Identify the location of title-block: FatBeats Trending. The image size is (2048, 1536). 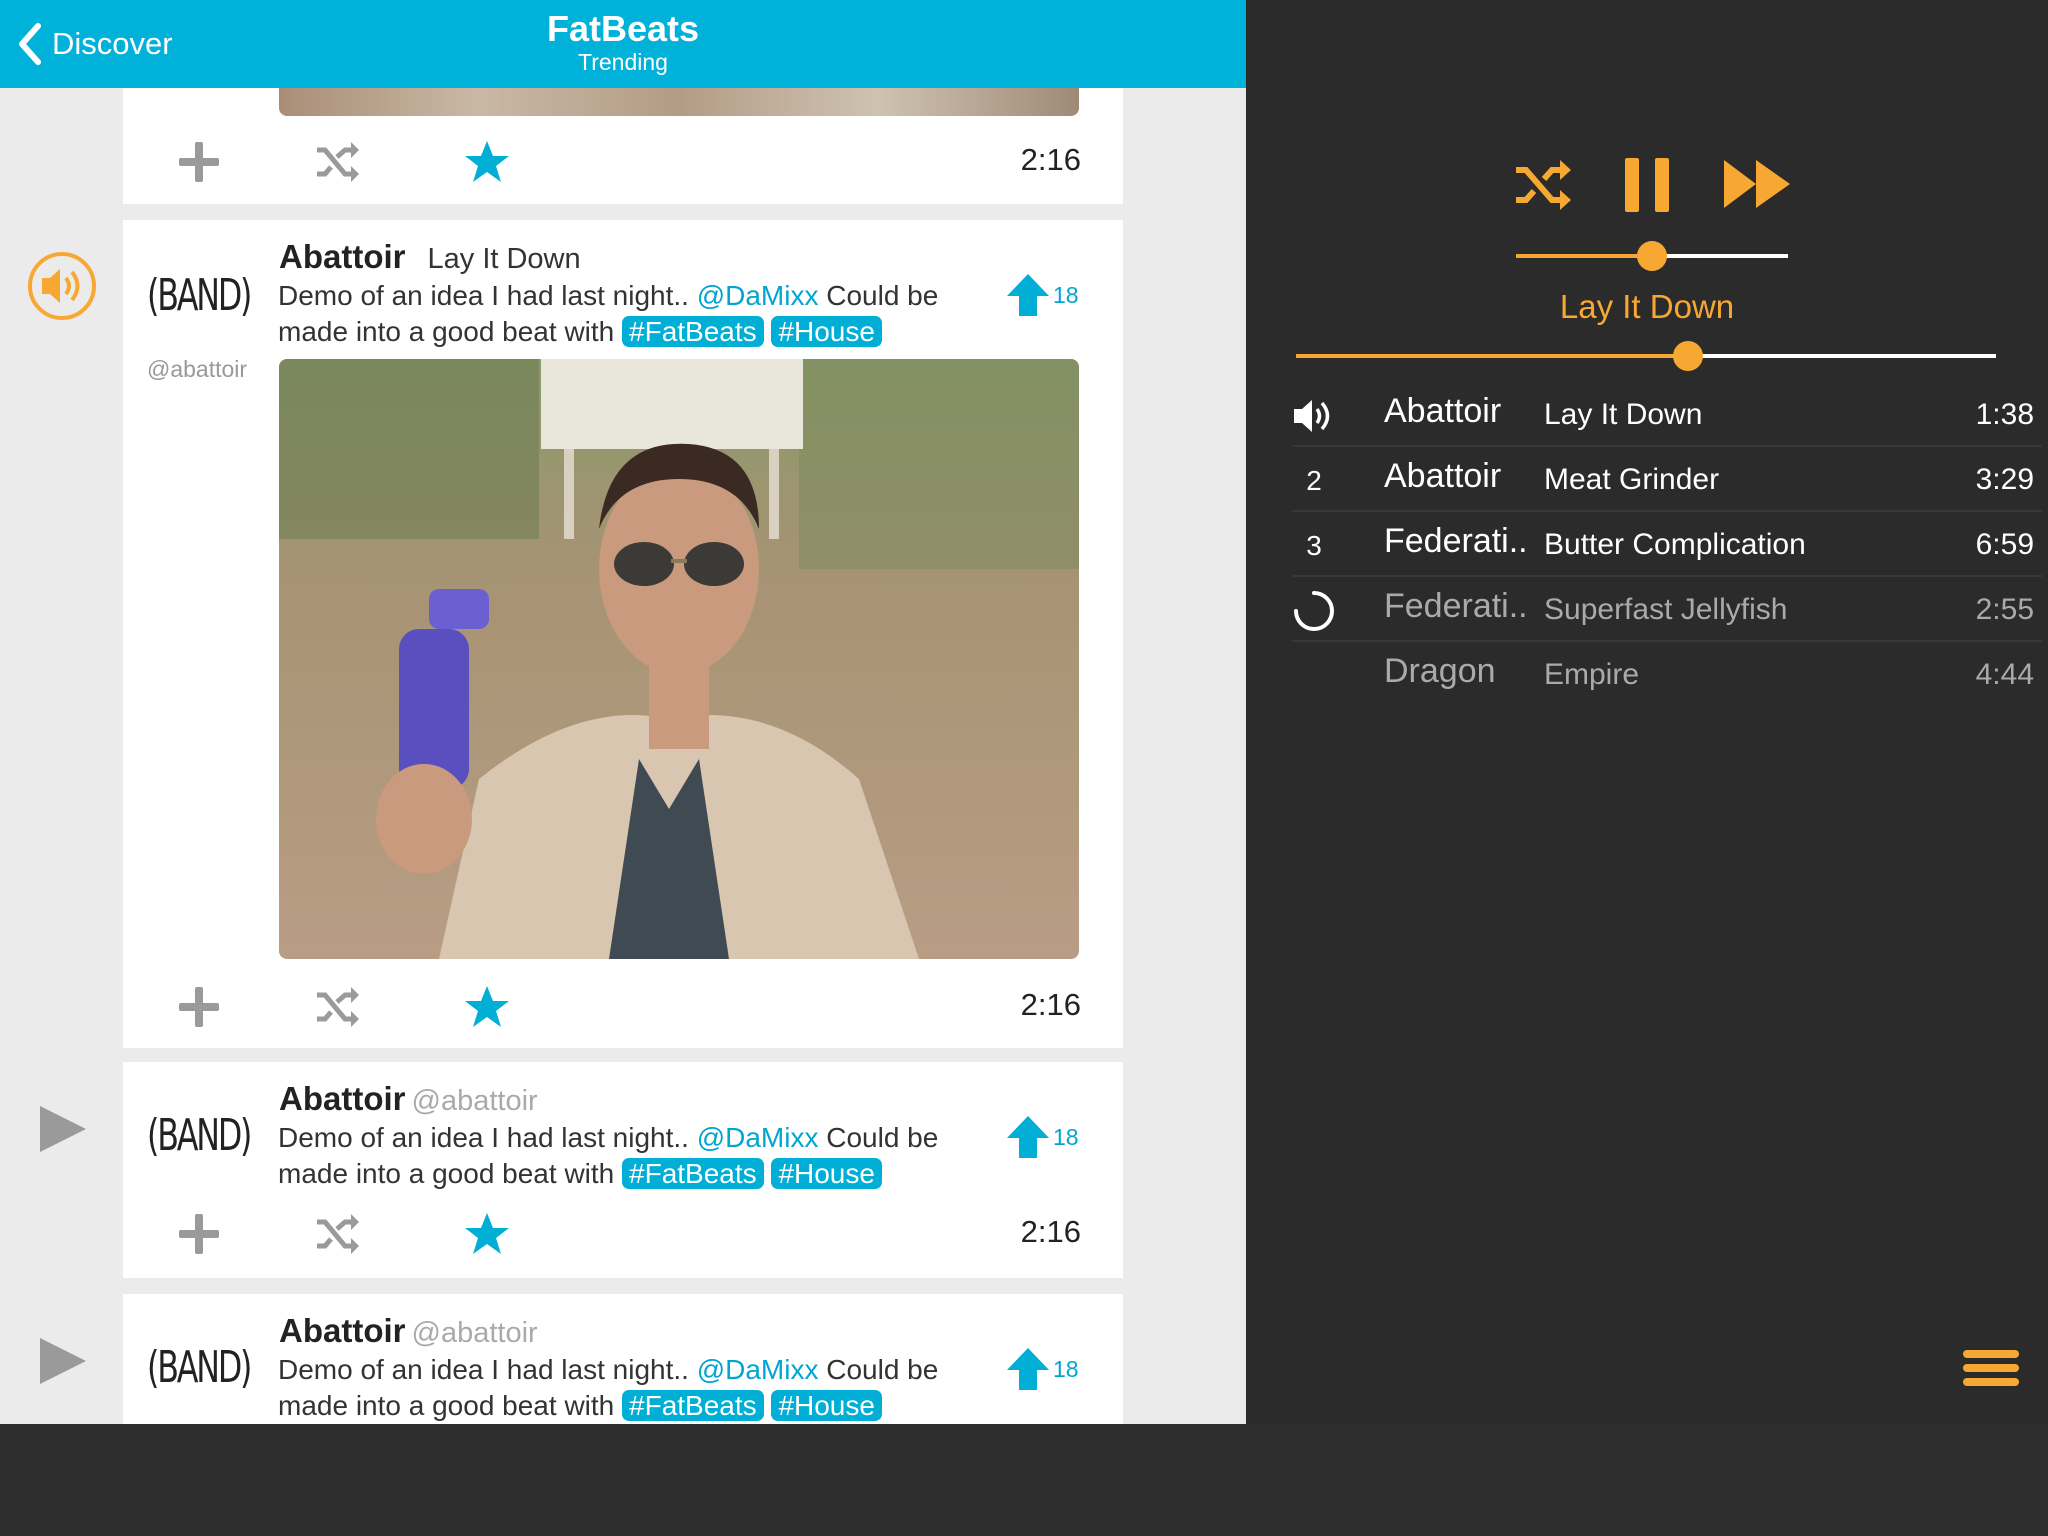
(623, 41).